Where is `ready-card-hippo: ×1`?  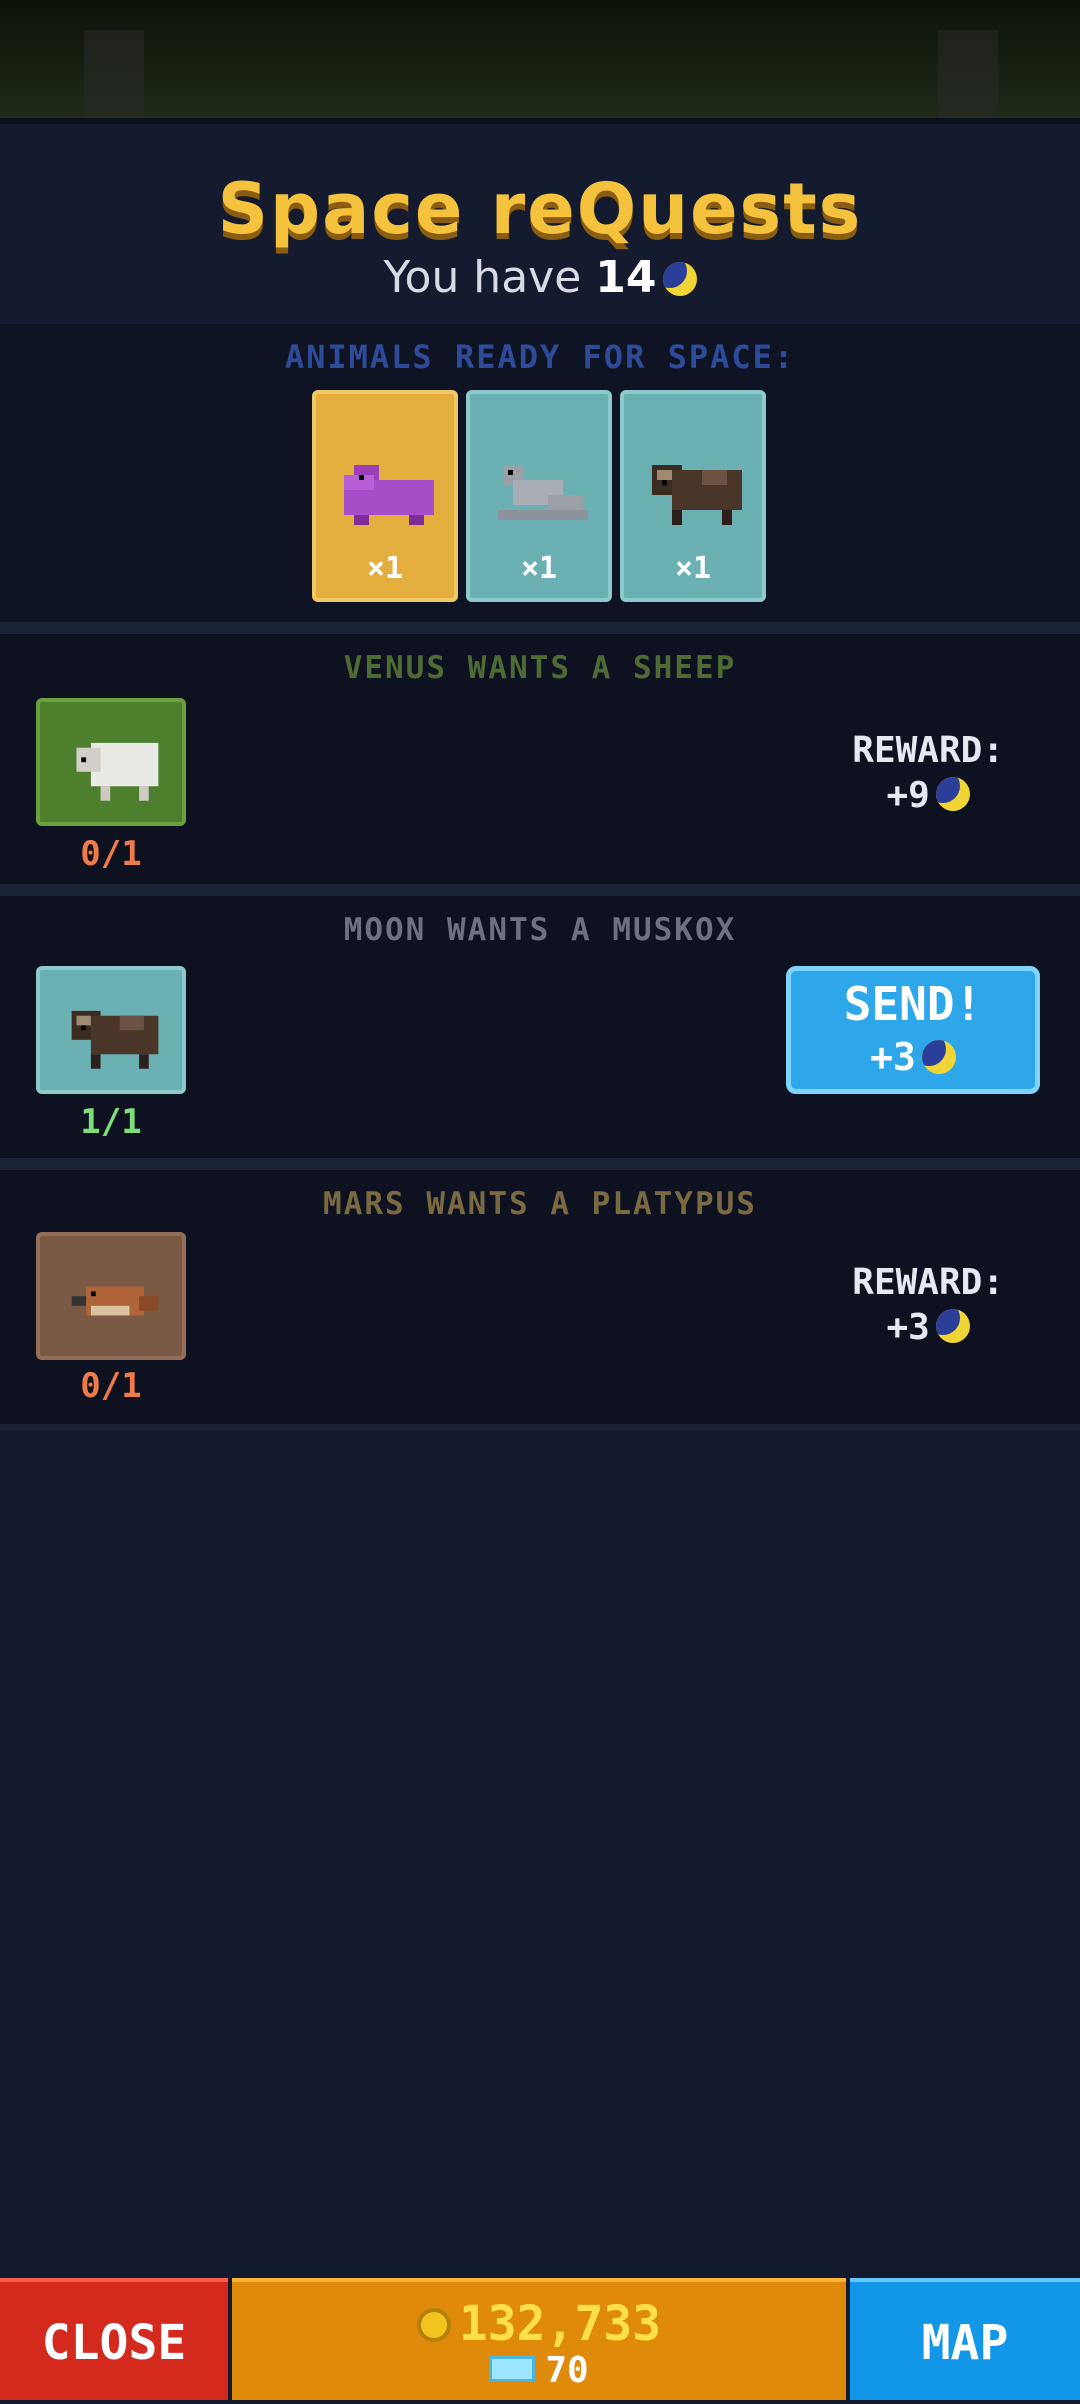 ready-card-hippo: ×1 is located at coordinates (385, 496).